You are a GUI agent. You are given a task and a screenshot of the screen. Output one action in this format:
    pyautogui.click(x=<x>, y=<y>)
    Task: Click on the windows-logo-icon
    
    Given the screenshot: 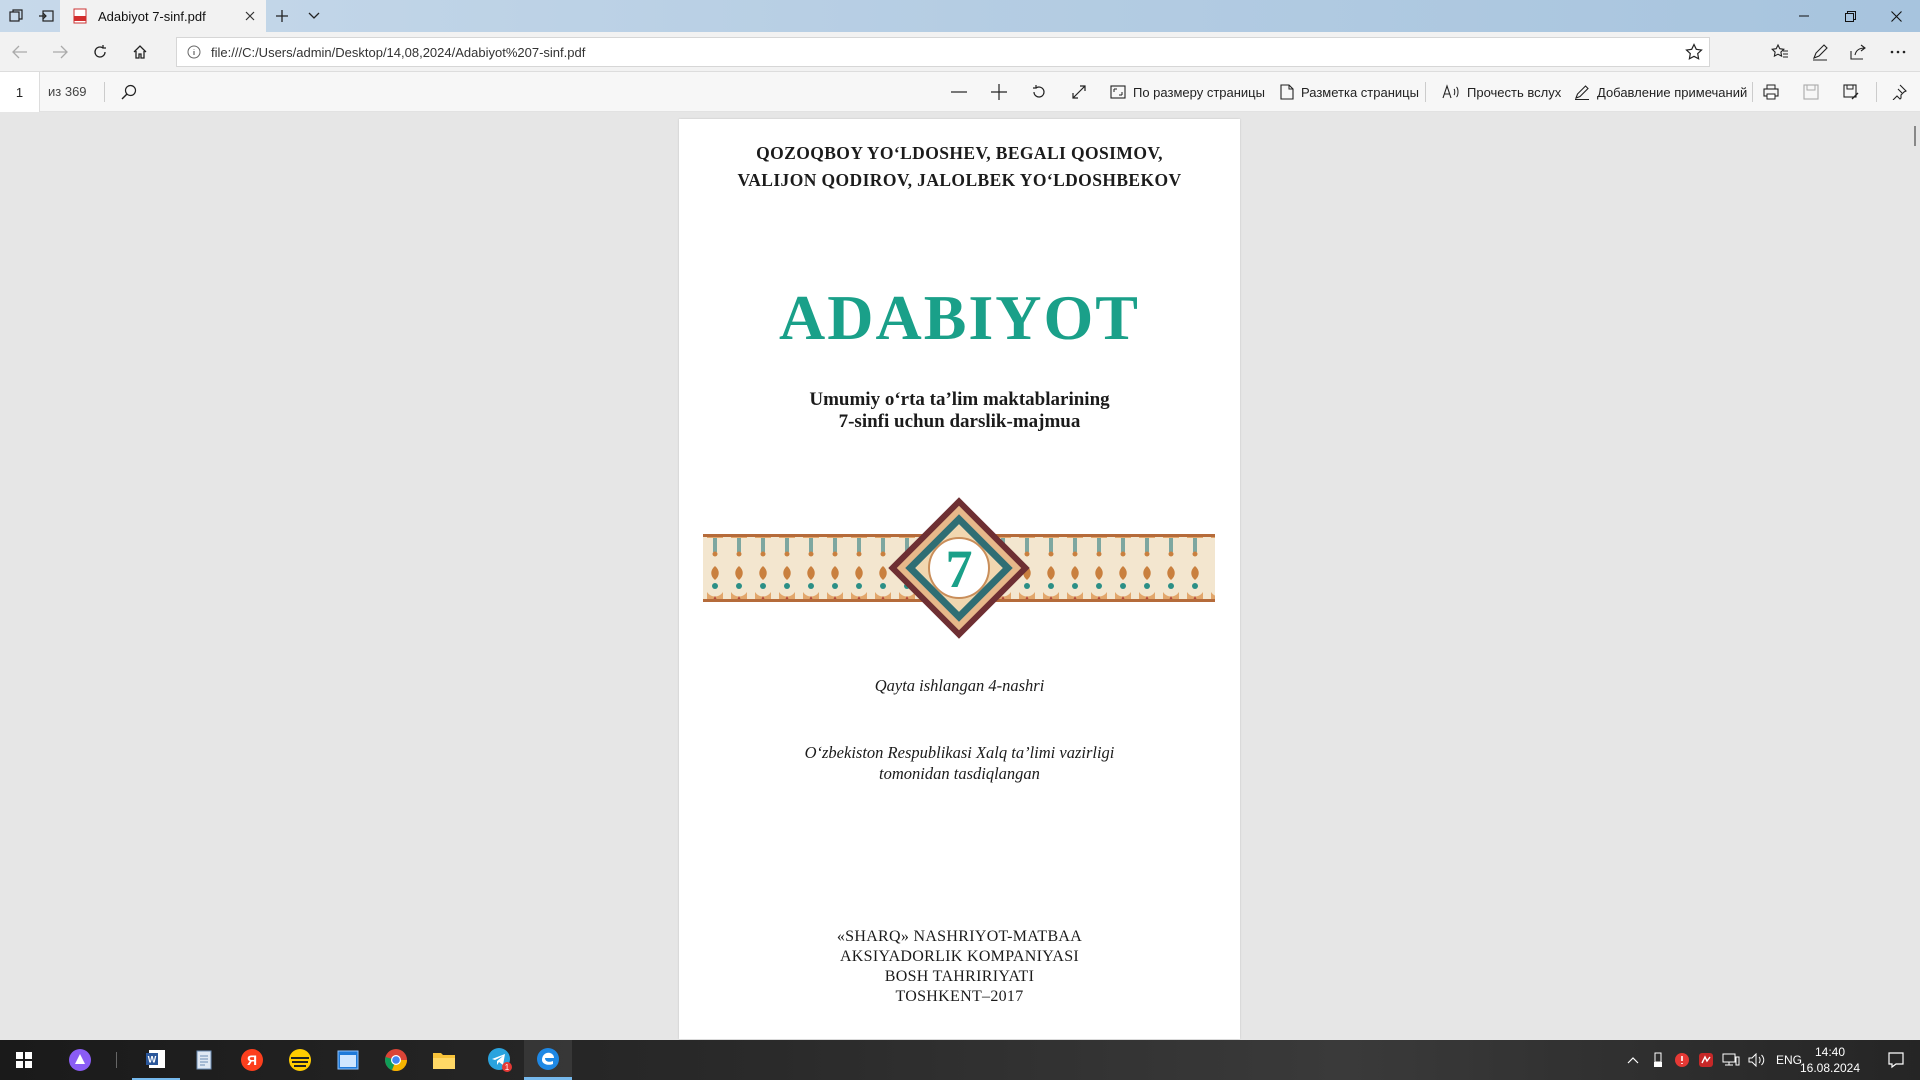 What is the action you would take?
    pyautogui.click(x=24, y=1060)
    